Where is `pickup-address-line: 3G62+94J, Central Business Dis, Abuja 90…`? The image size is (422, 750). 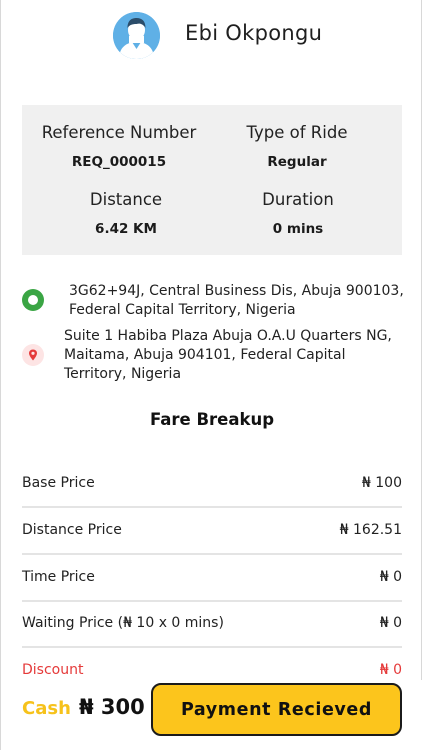
pickup-address-line: 3G62+94J, Central Business Dis, Abuja 90… is located at coordinates (236, 291).